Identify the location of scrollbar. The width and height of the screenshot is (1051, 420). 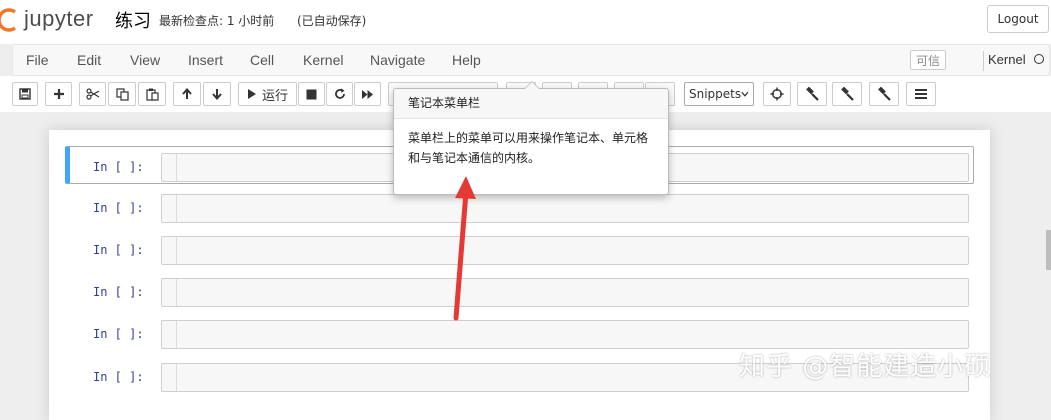
(1048, 250).